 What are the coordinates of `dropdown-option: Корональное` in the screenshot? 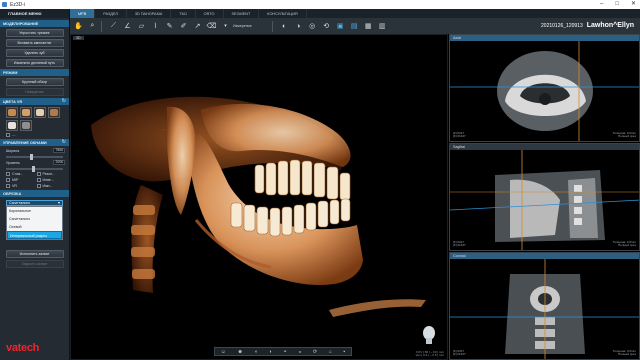 It's located at (34, 211).